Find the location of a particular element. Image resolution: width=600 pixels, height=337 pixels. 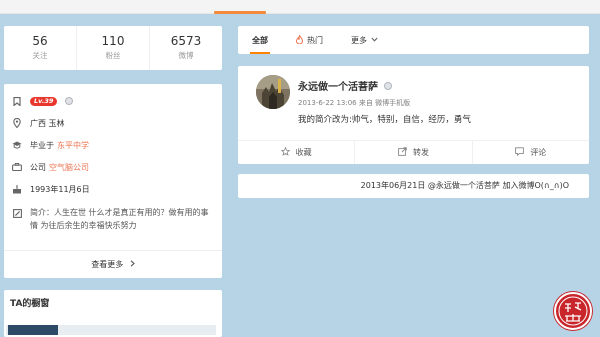

chevron-down-icon is located at coordinates (374, 40).